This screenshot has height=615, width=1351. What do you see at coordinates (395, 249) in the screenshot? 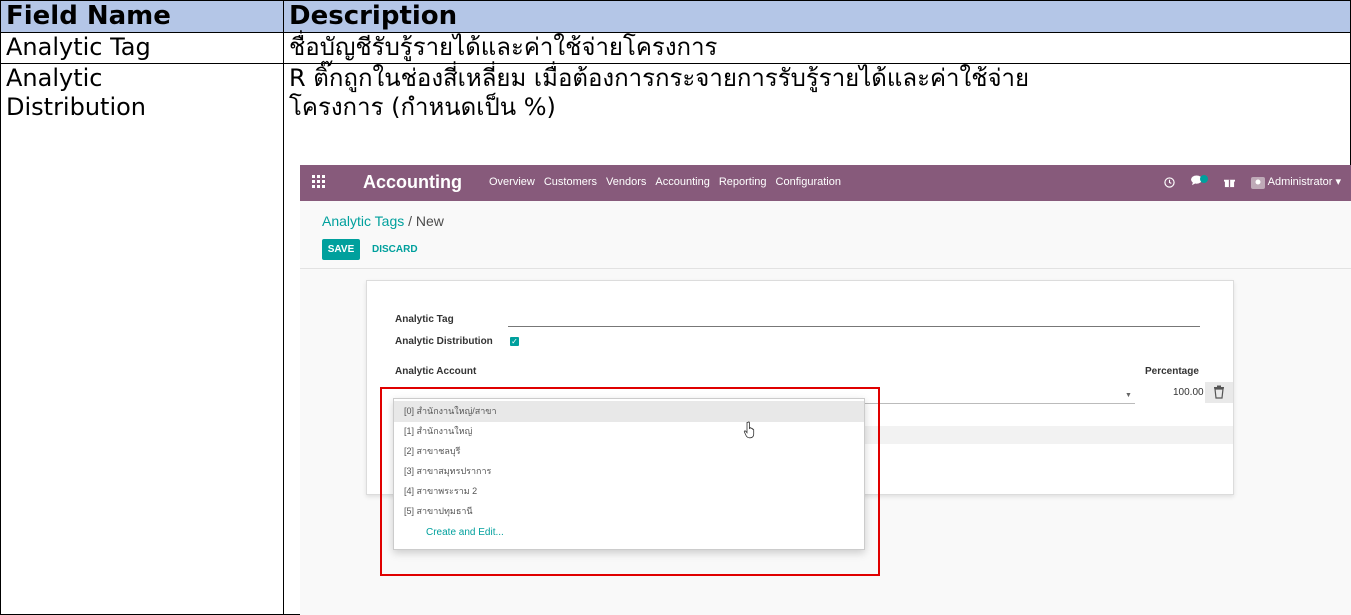
I see `discard-button: DISCARD` at bounding box center [395, 249].